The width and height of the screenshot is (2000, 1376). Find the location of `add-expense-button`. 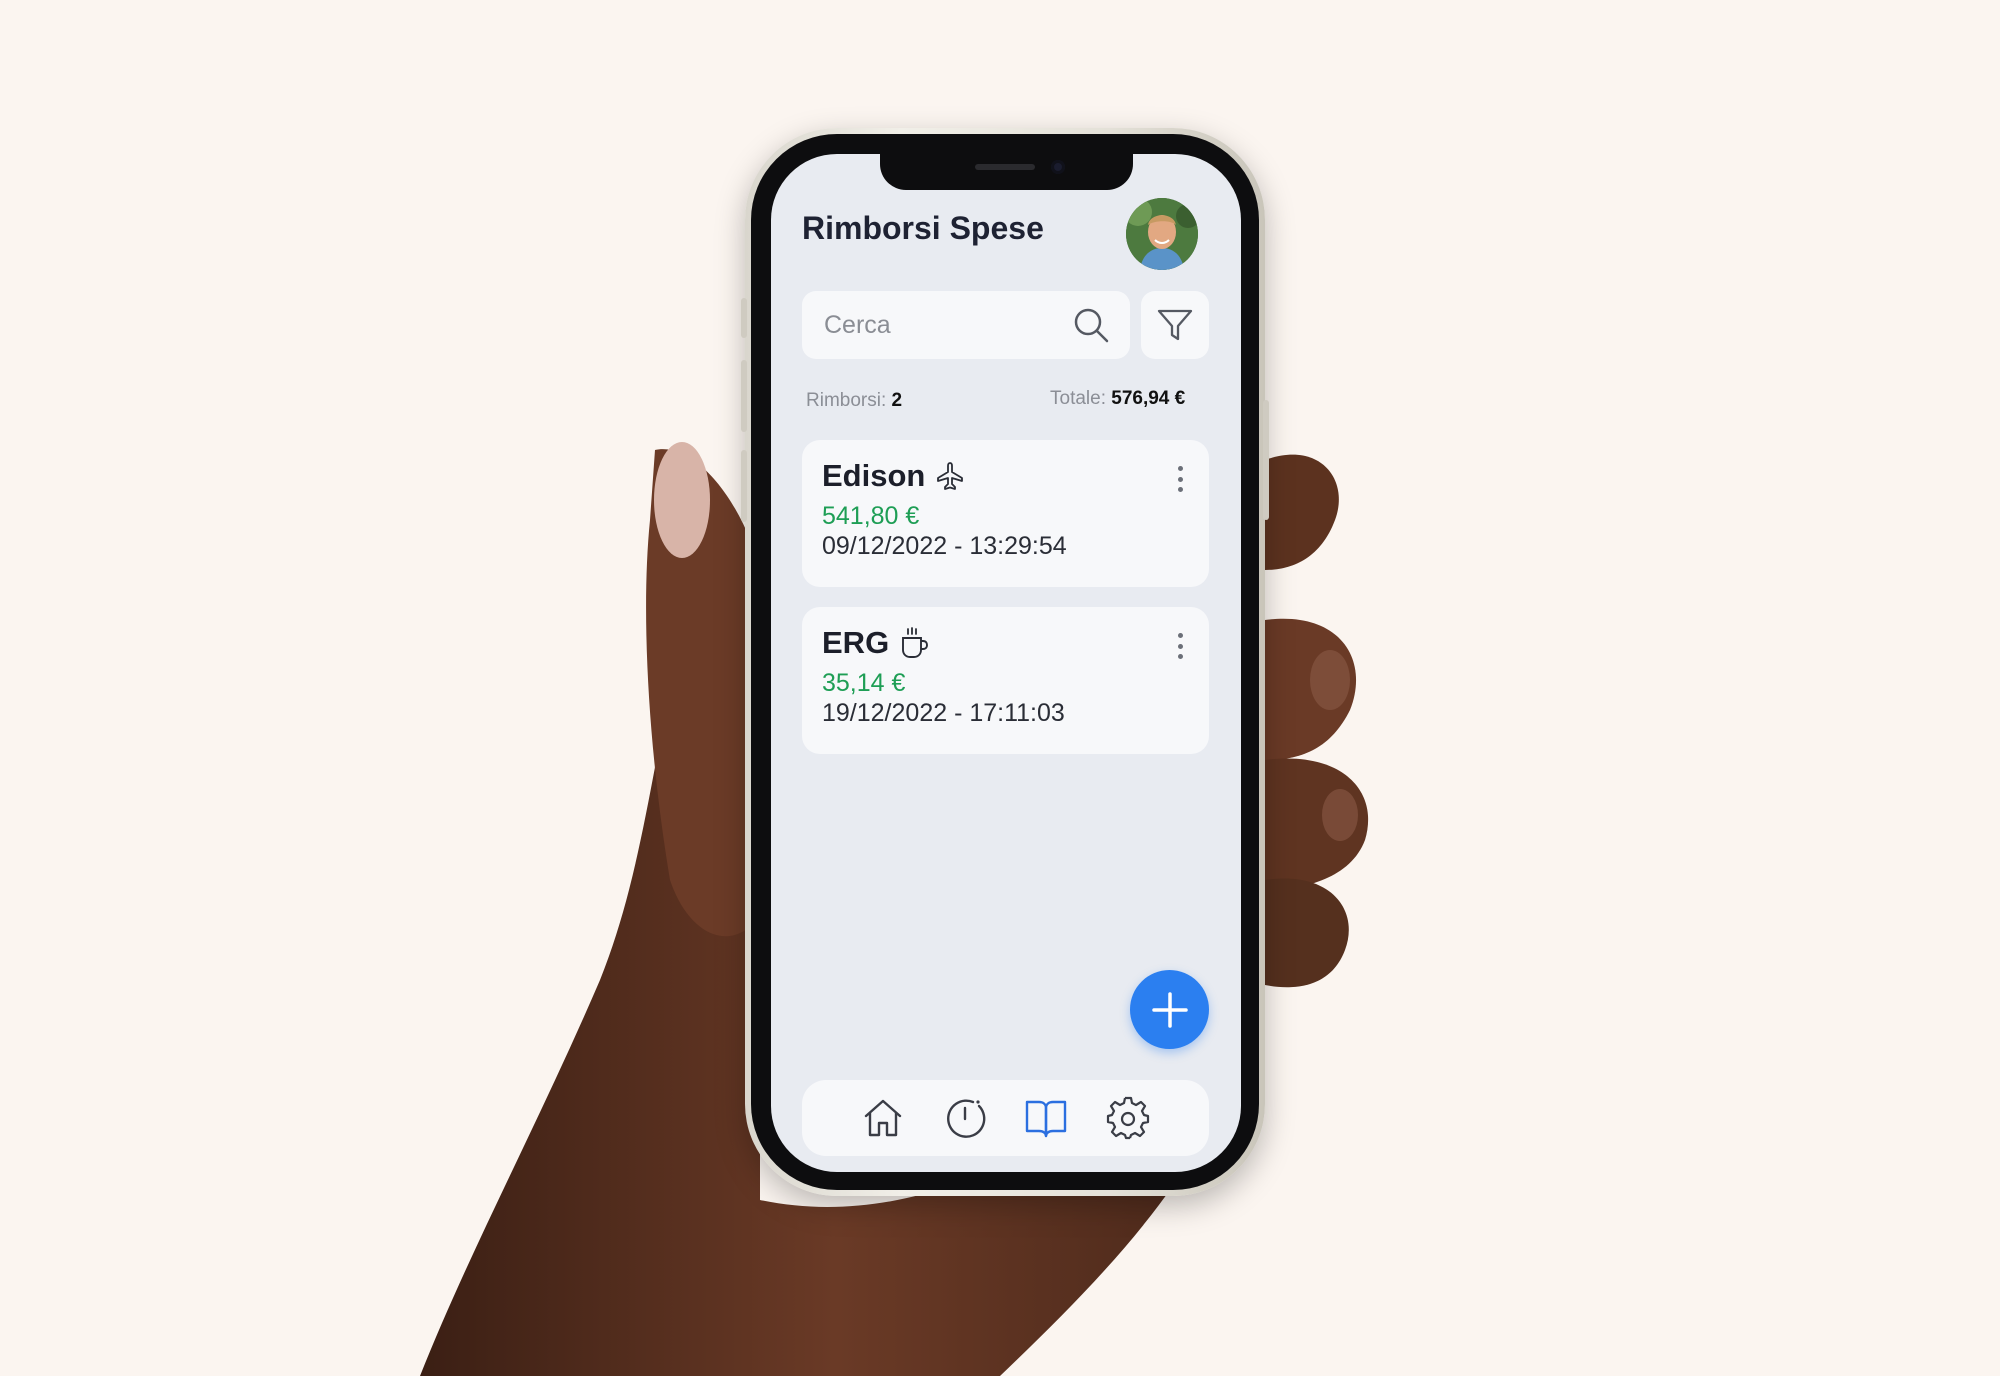

add-expense-button is located at coordinates (1169, 1009).